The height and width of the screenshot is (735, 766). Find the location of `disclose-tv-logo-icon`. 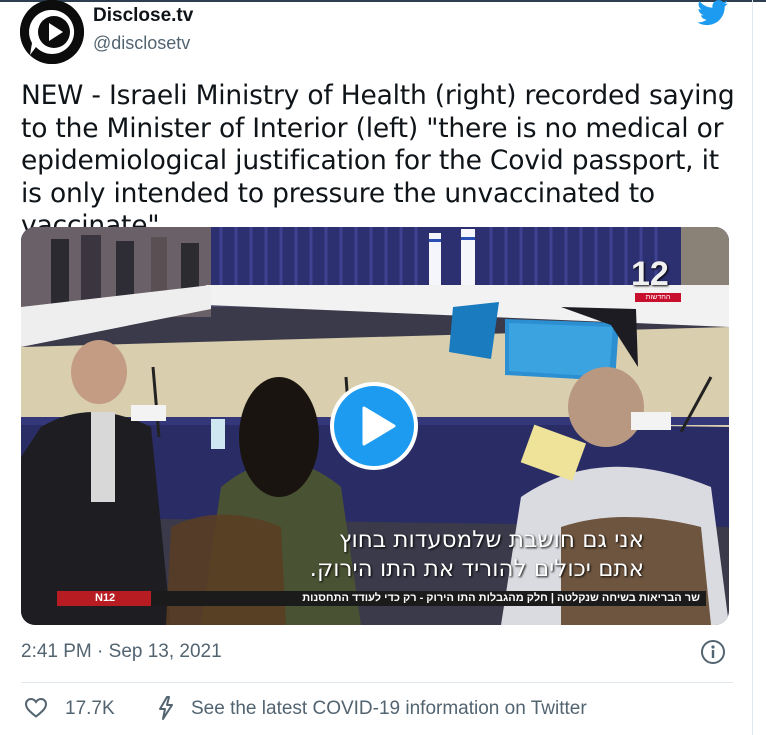

disclose-tv-logo-icon is located at coordinates (52, 32).